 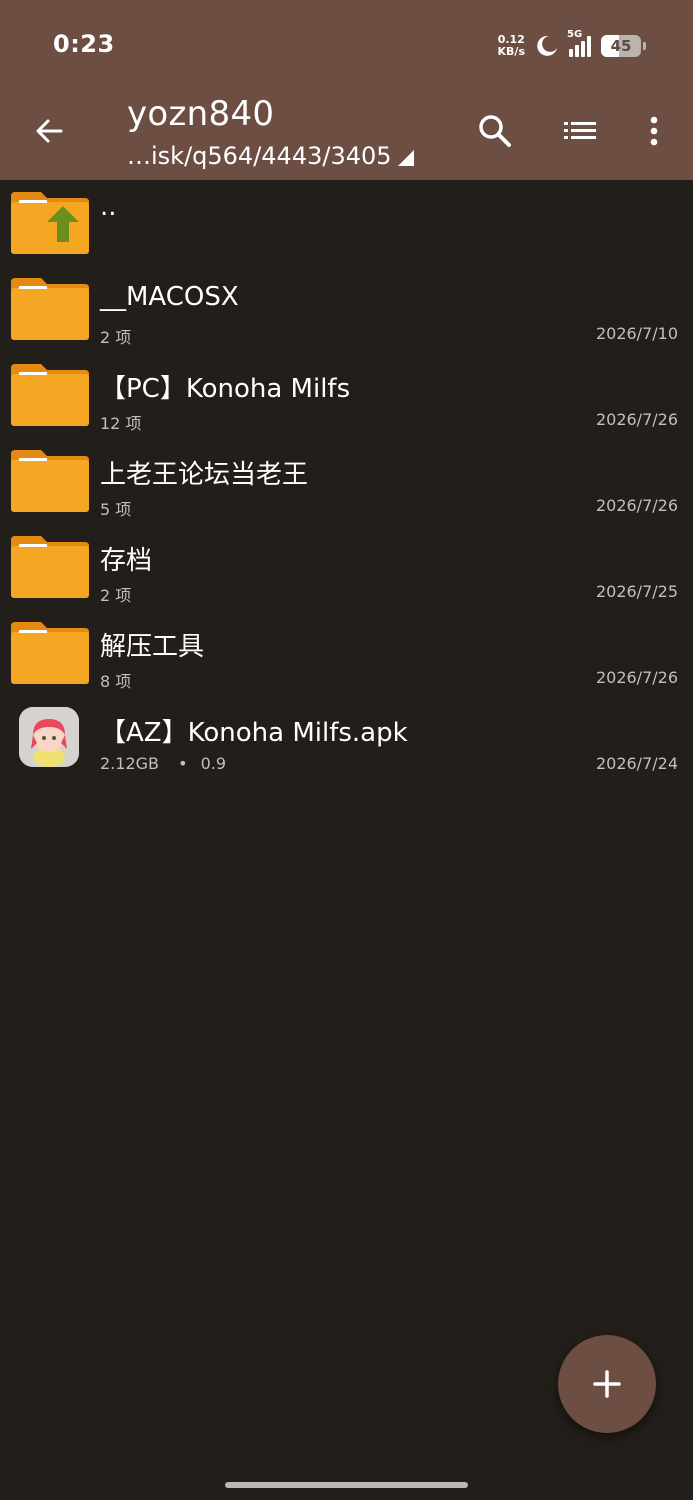 What do you see at coordinates (163, 763) in the screenshot?
I see `file-meta: 2.12GB • 0.9` at bounding box center [163, 763].